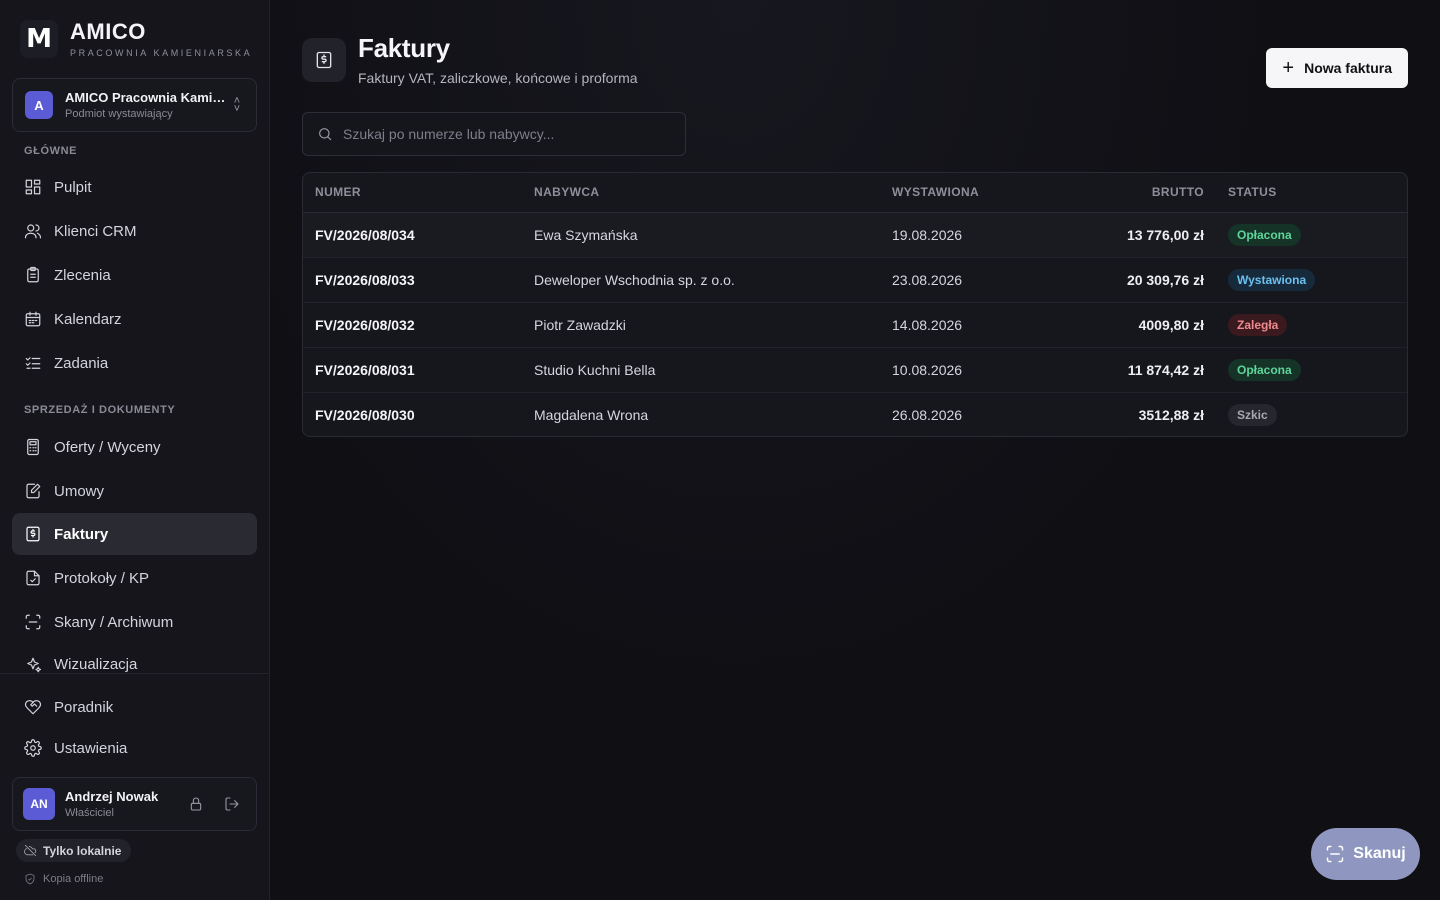 The image size is (1440, 900). Describe the element at coordinates (196, 804) in the screenshot. I see `lock-icon` at that location.